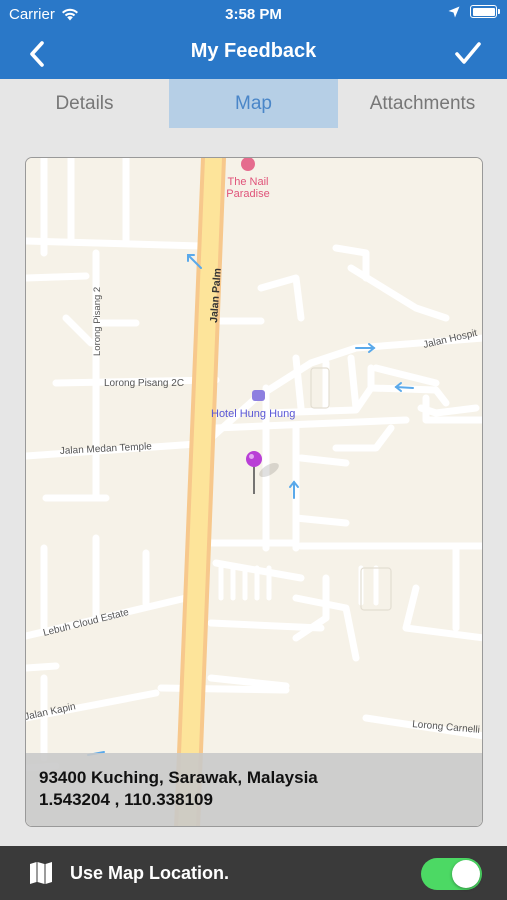 The width and height of the screenshot is (507, 900). What do you see at coordinates (454, 11) in the screenshot?
I see `location-arrow-icon` at bounding box center [454, 11].